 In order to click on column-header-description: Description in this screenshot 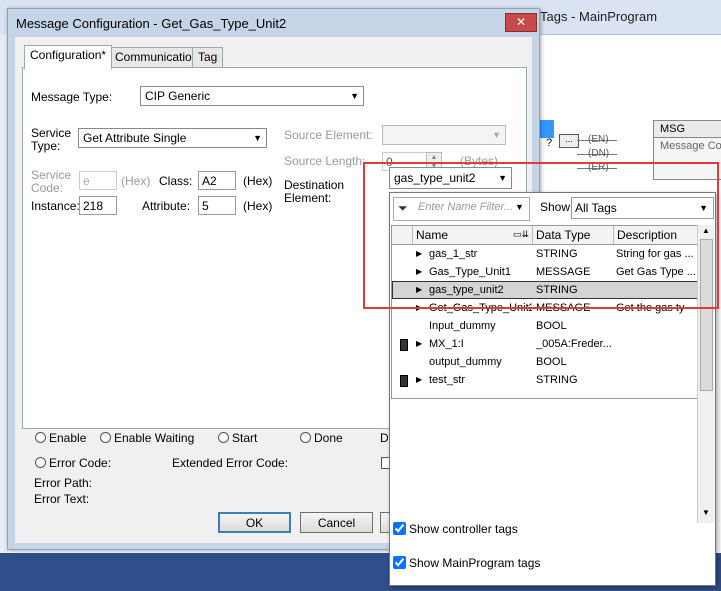, I will do `click(655, 235)`.